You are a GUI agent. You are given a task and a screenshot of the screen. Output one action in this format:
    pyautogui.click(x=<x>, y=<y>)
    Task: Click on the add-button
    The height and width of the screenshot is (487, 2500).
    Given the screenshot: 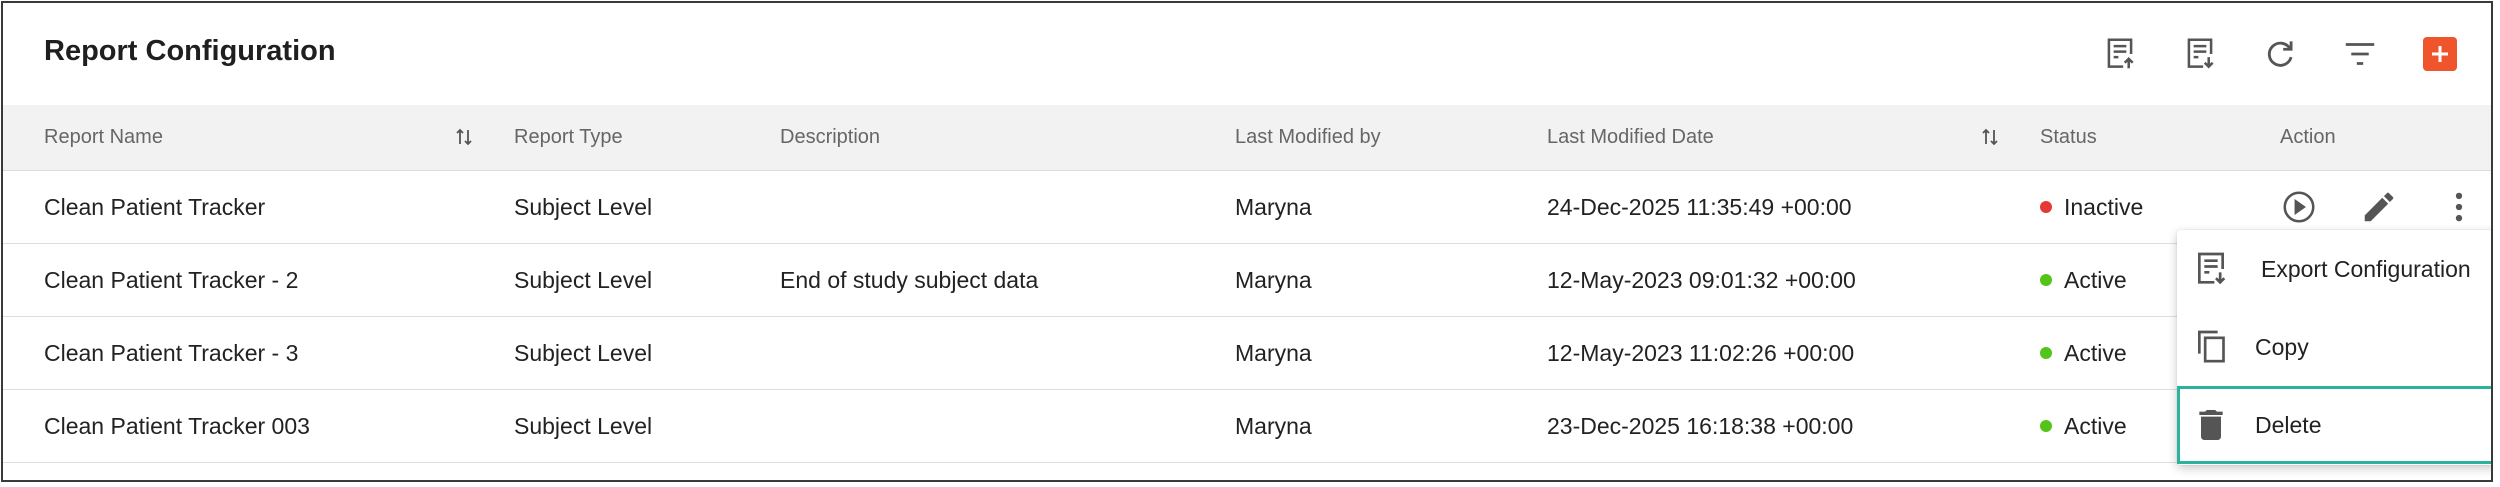 What is the action you would take?
    pyautogui.click(x=2440, y=54)
    